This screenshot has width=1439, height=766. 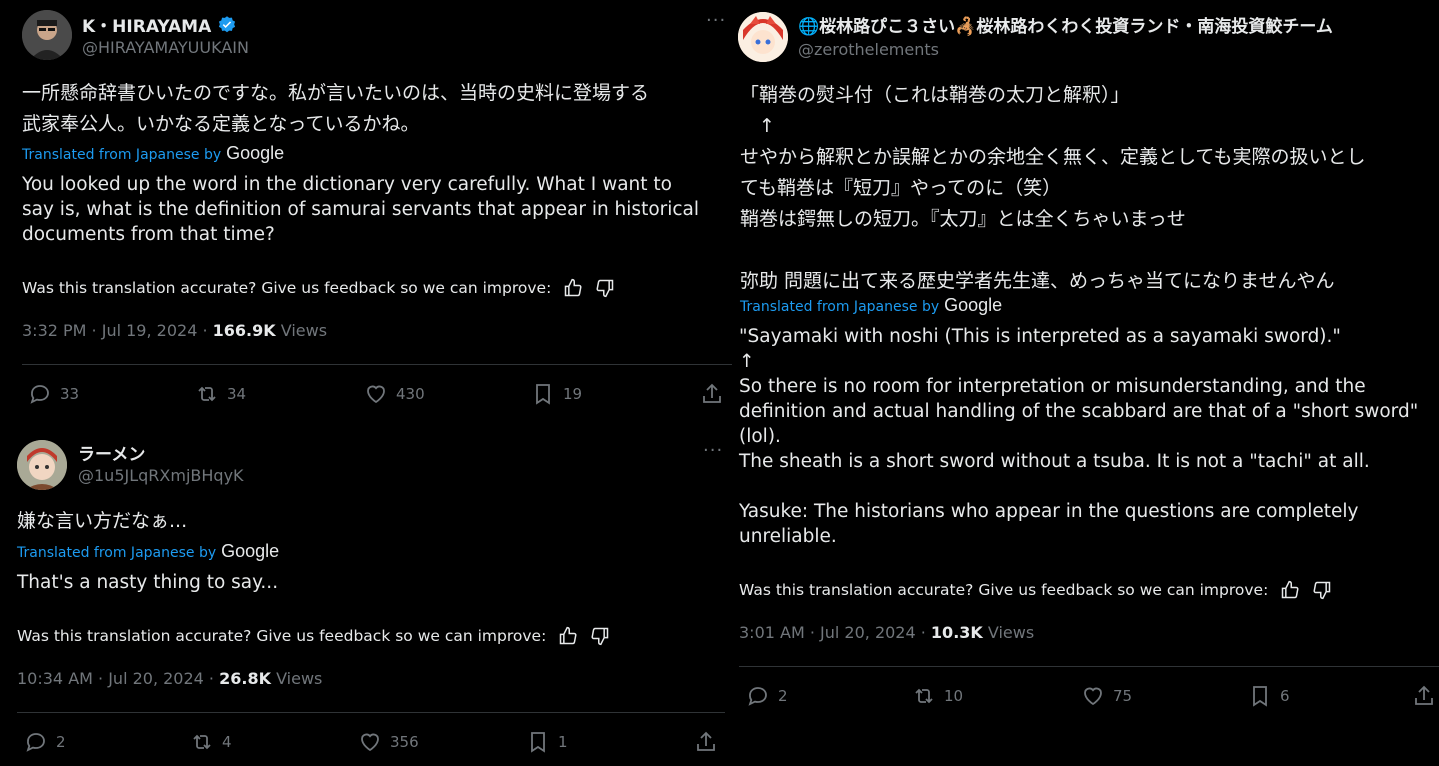 What do you see at coordinates (1285, 696) in the screenshot?
I see `bookmark-count: 6` at bounding box center [1285, 696].